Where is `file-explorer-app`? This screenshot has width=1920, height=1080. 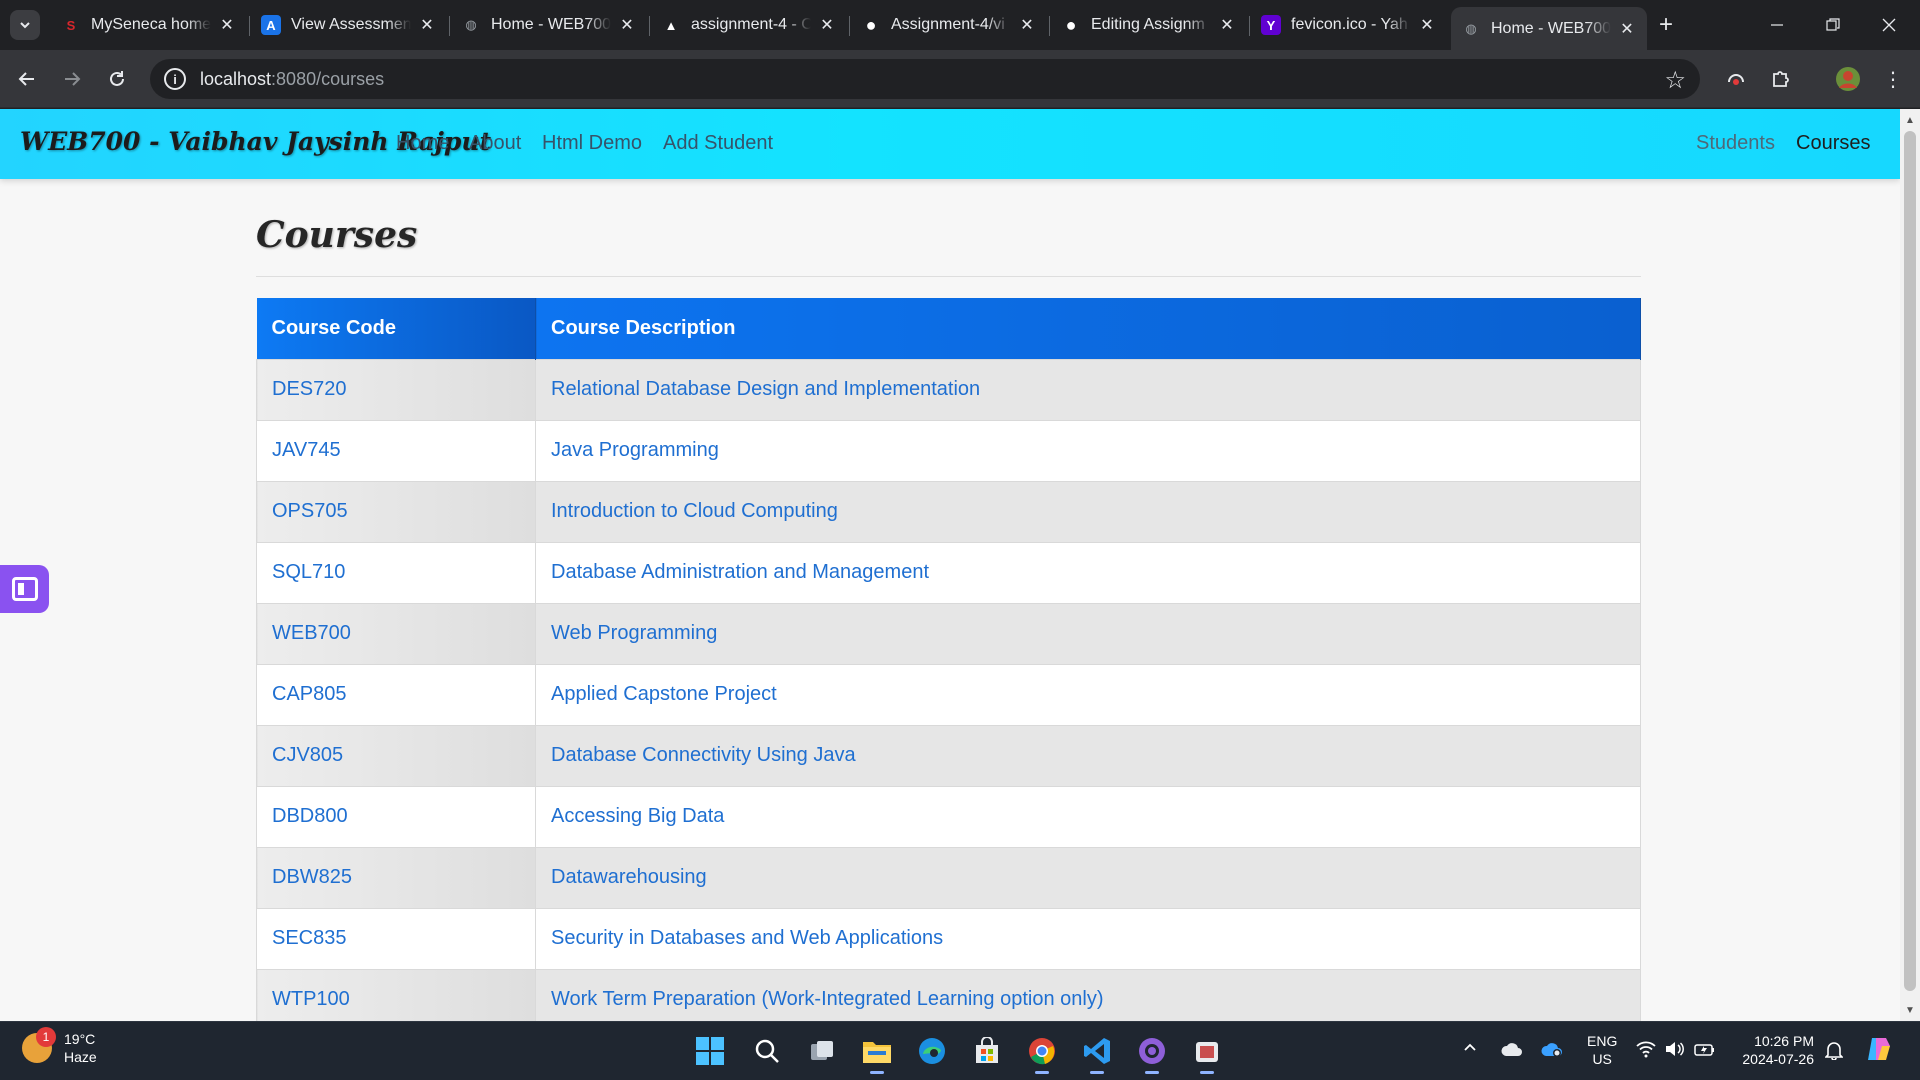 file-explorer-app is located at coordinates (877, 1053).